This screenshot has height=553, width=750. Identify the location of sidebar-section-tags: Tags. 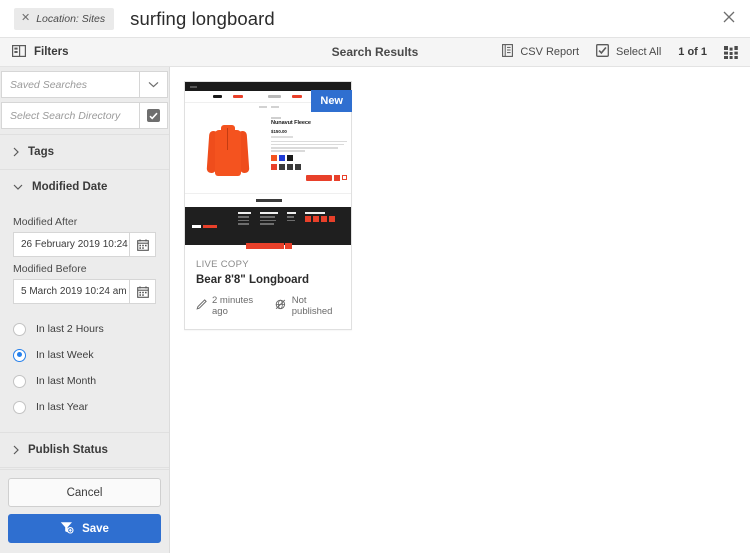
(84, 152).